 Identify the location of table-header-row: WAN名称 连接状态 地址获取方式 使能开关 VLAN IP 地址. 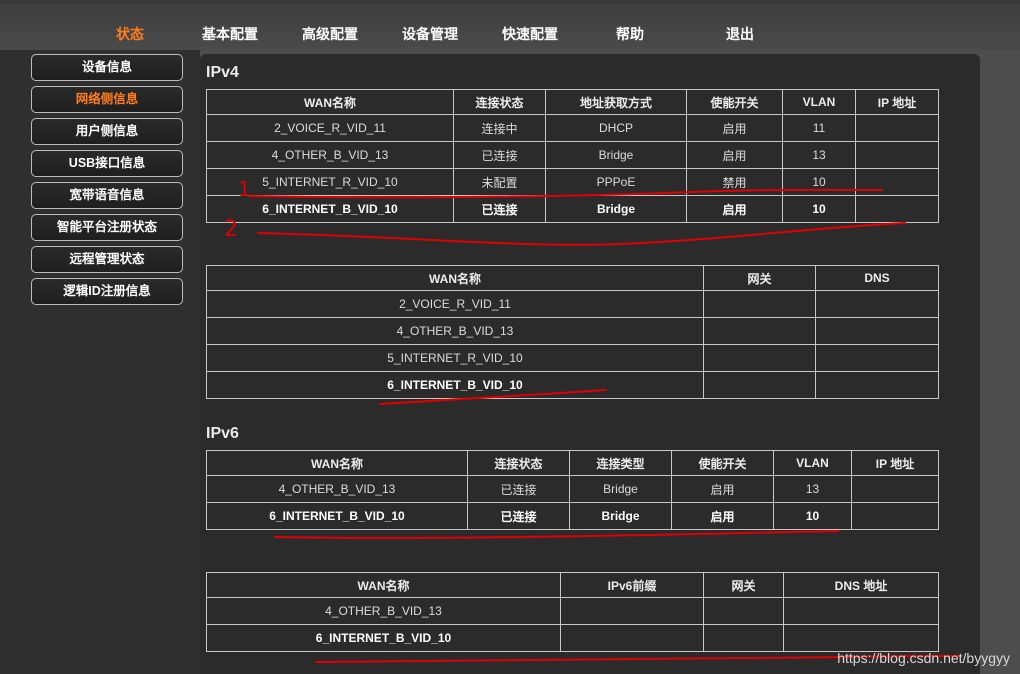
(572, 102).